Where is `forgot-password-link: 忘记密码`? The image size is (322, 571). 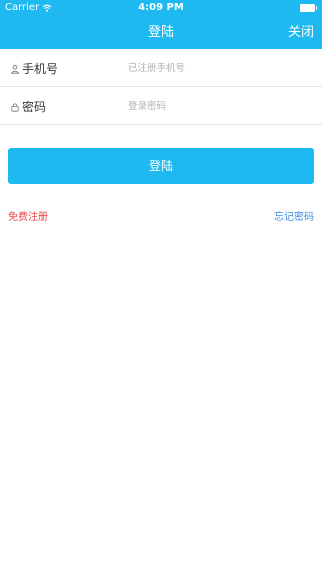 forgot-password-link: 忘记密码 is located at coordinates (294, 215).